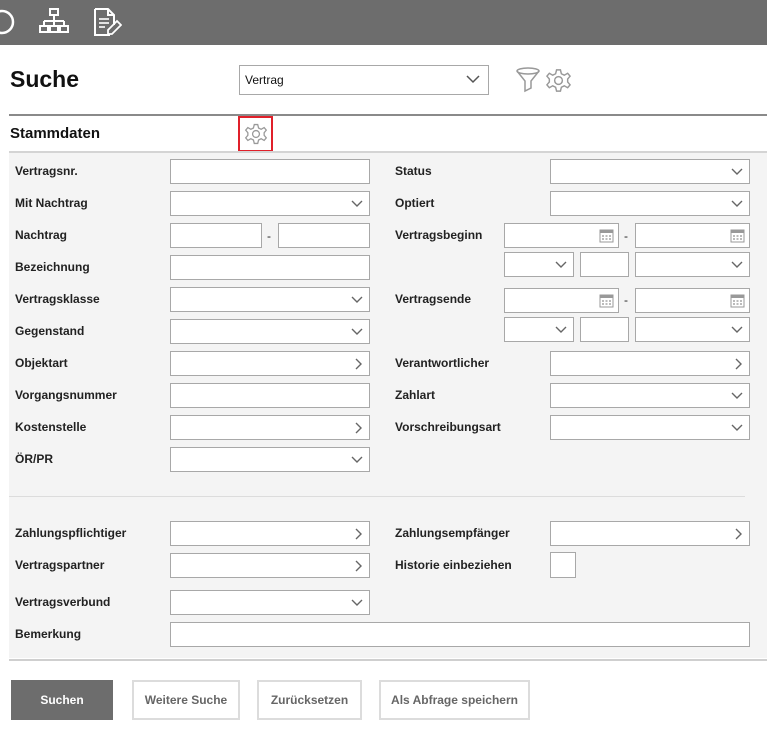 This screenshot has height=735, width=767. I want to click on label-status: Status, so click(413, 171).